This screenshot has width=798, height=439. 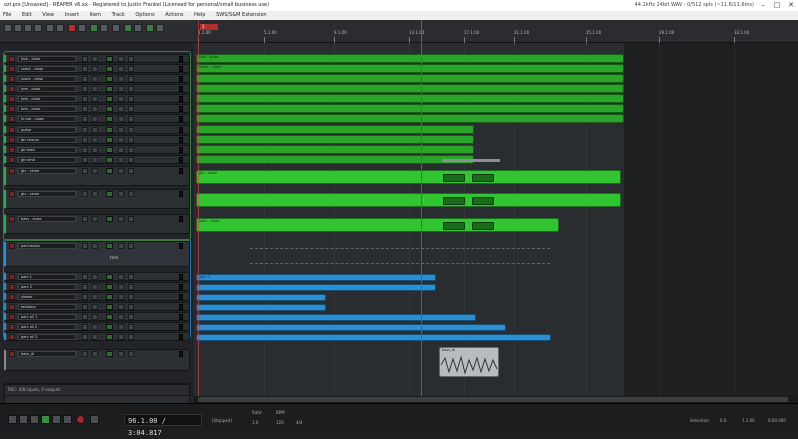 I want to click on edit-cursor, so click(x=198, y=211).